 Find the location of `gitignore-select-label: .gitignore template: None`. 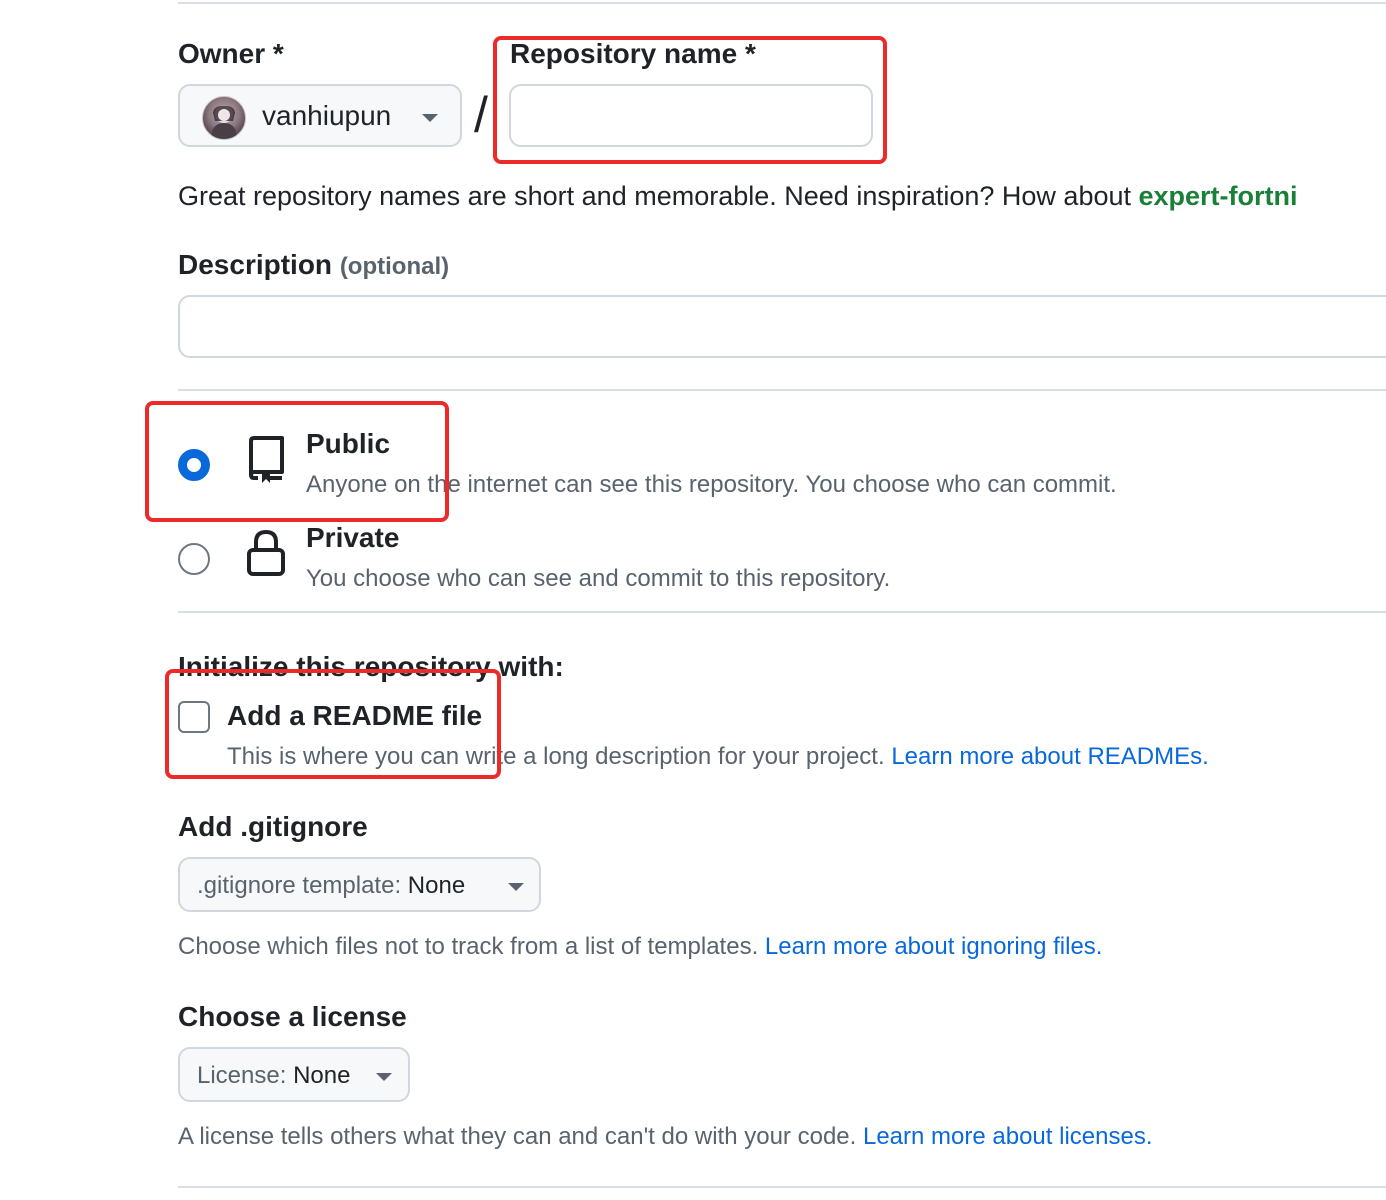

gitignore-select-label: .gitignore template: None is located at coordinates (331, 886).